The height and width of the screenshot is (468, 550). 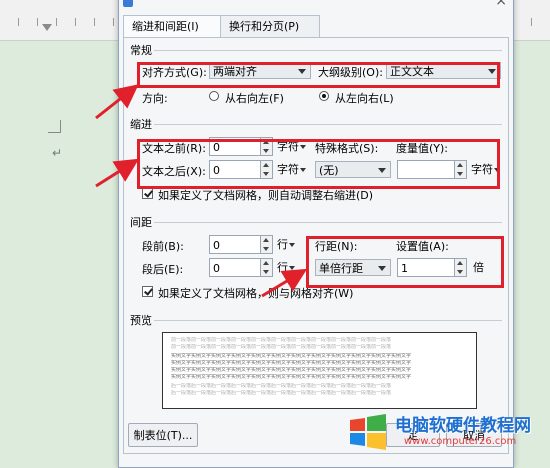 I want to click on document-margin-marks: ↵, so click(x=78, y=140).